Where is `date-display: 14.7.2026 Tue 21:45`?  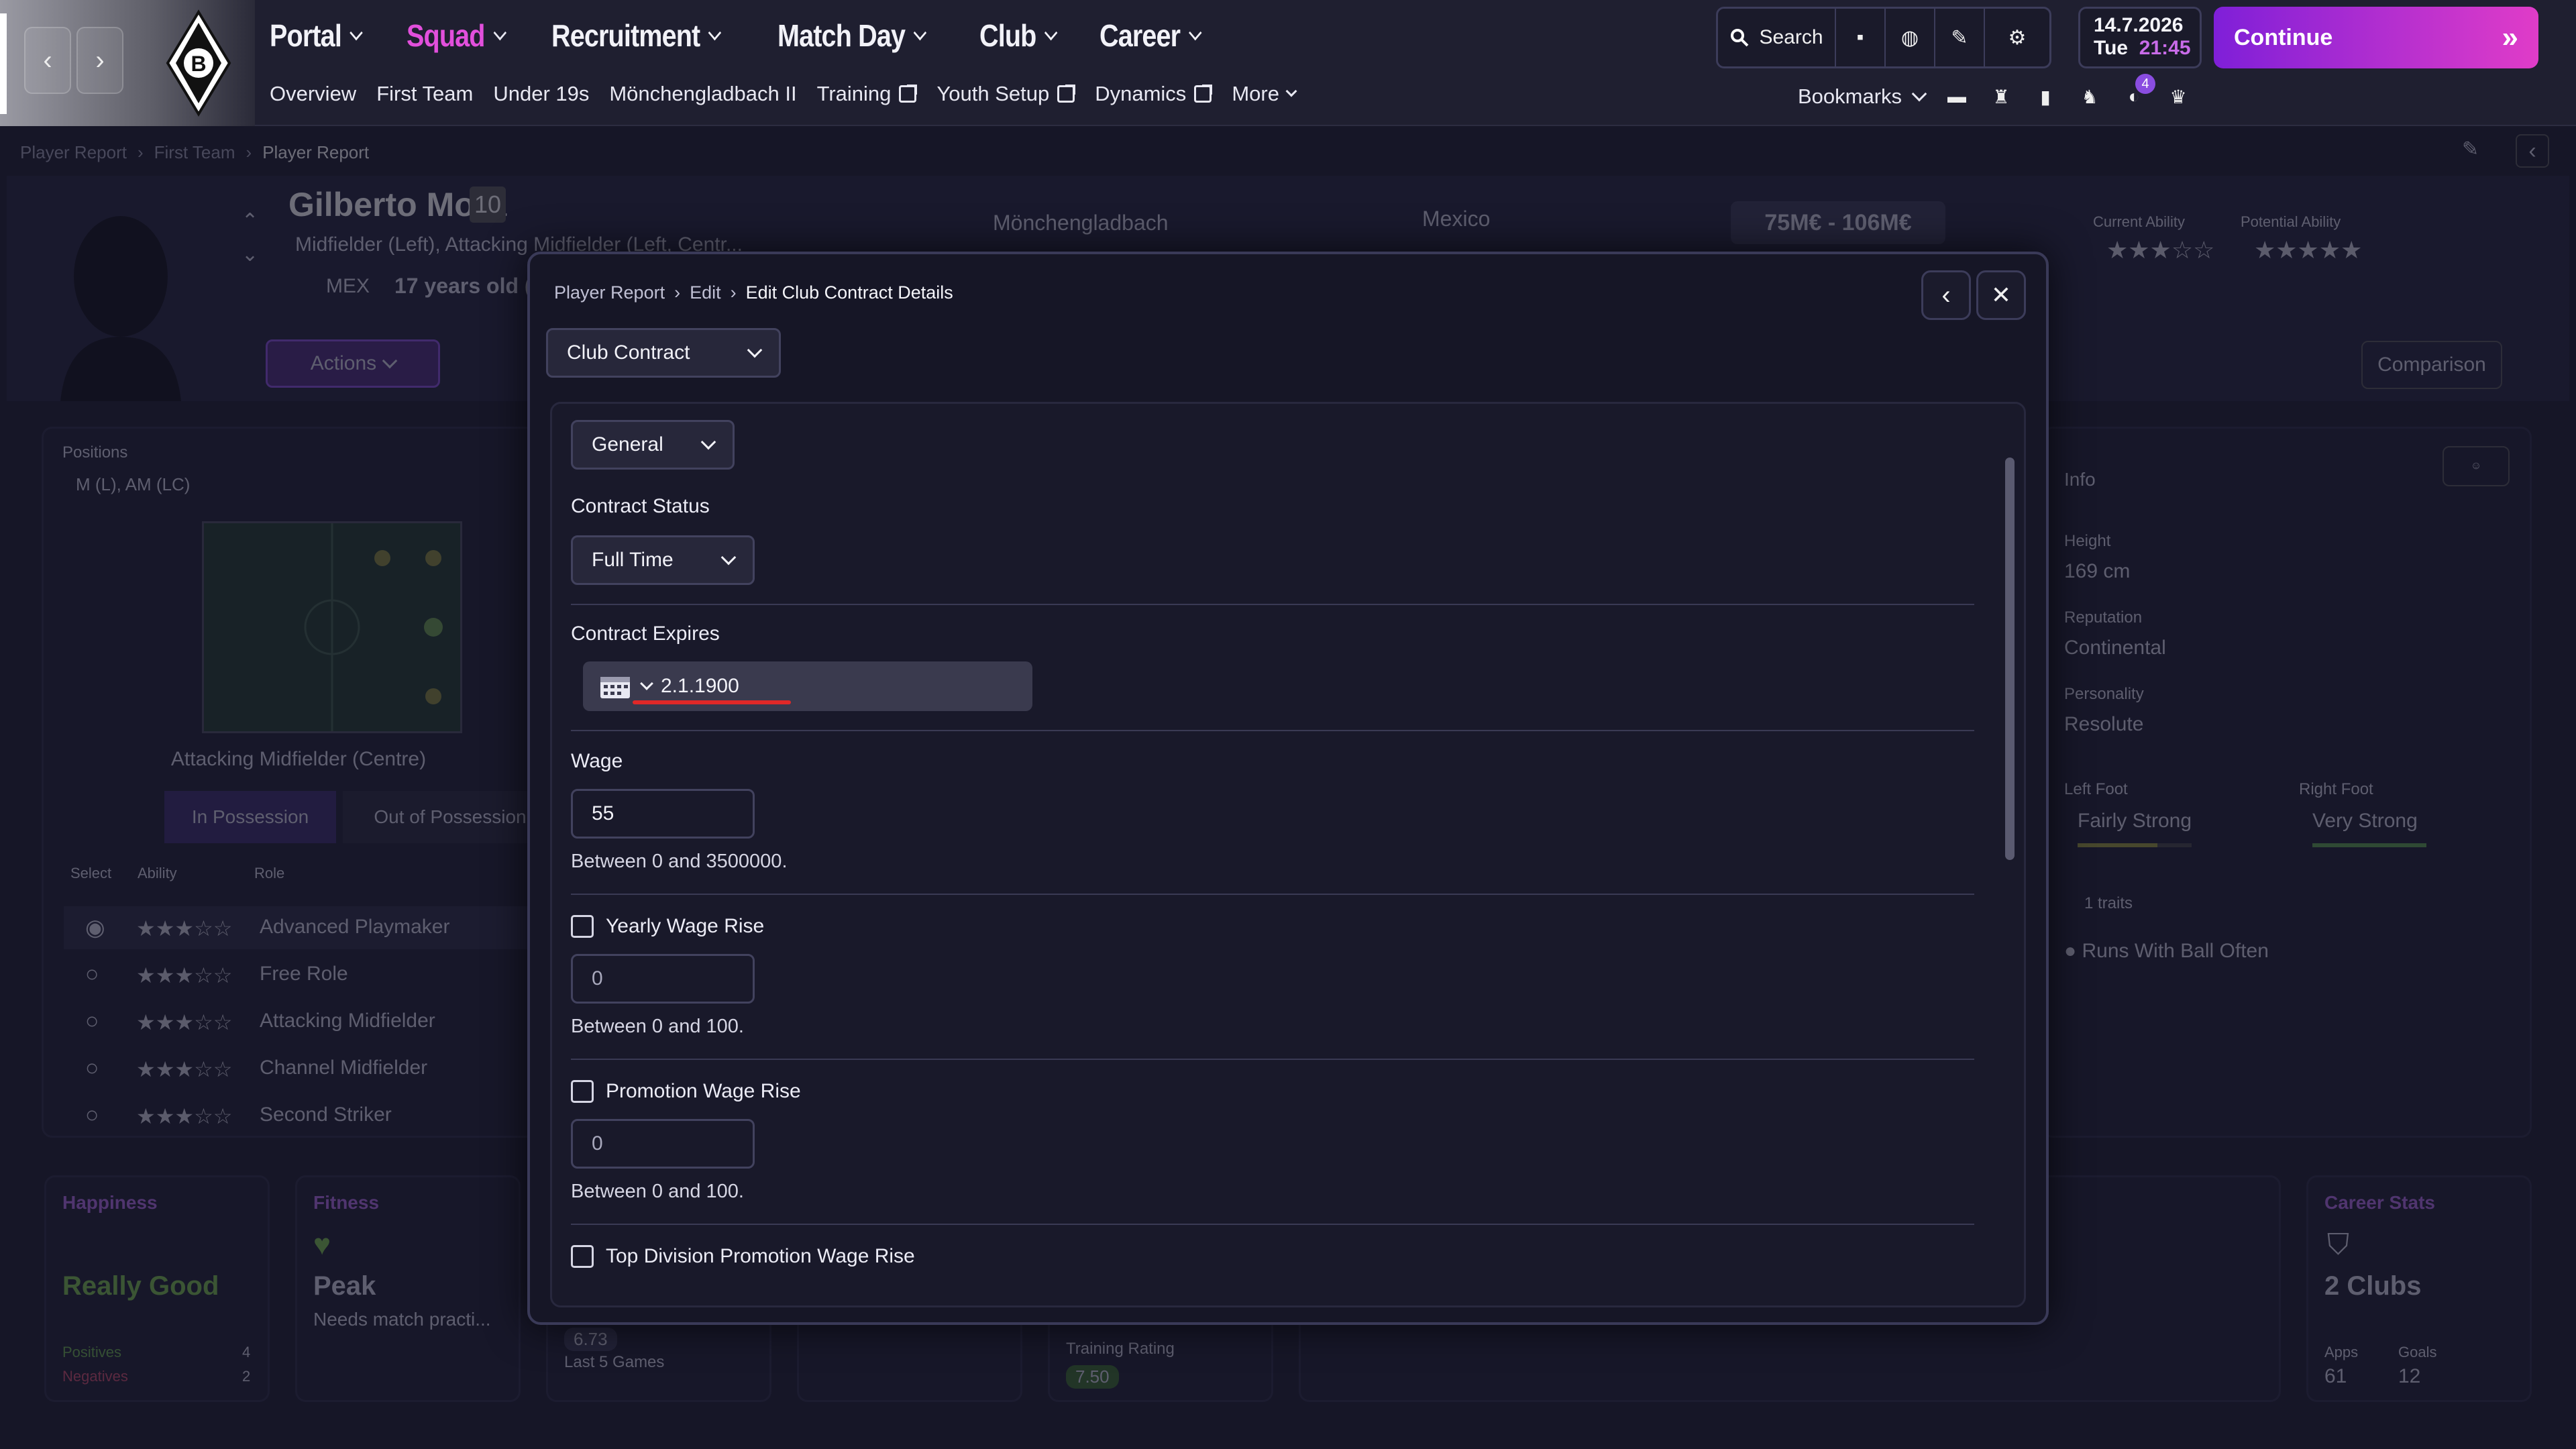
date-display: 14.7.2026 Tue 21:45 is located at coordinates (2140, 37).